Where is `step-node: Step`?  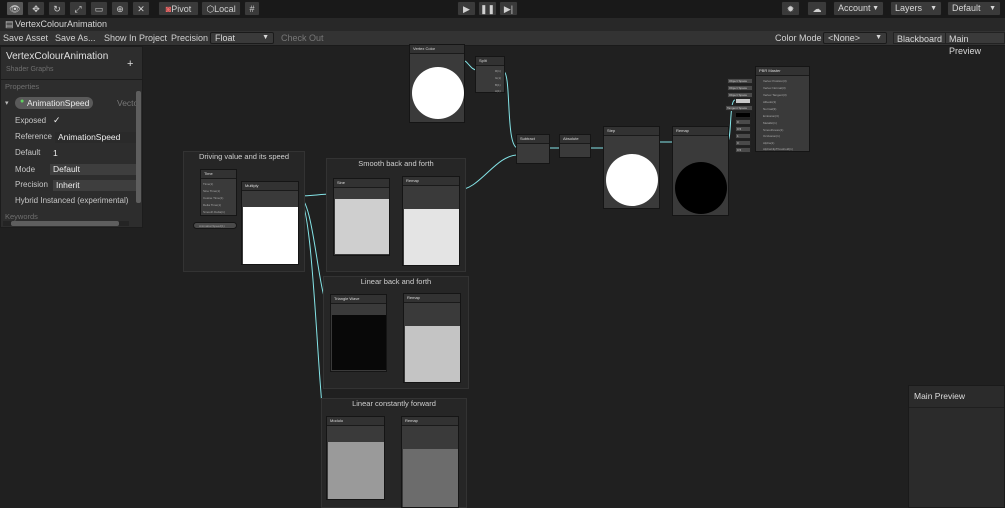 step-node: Step is located at coordinates (631, 167).